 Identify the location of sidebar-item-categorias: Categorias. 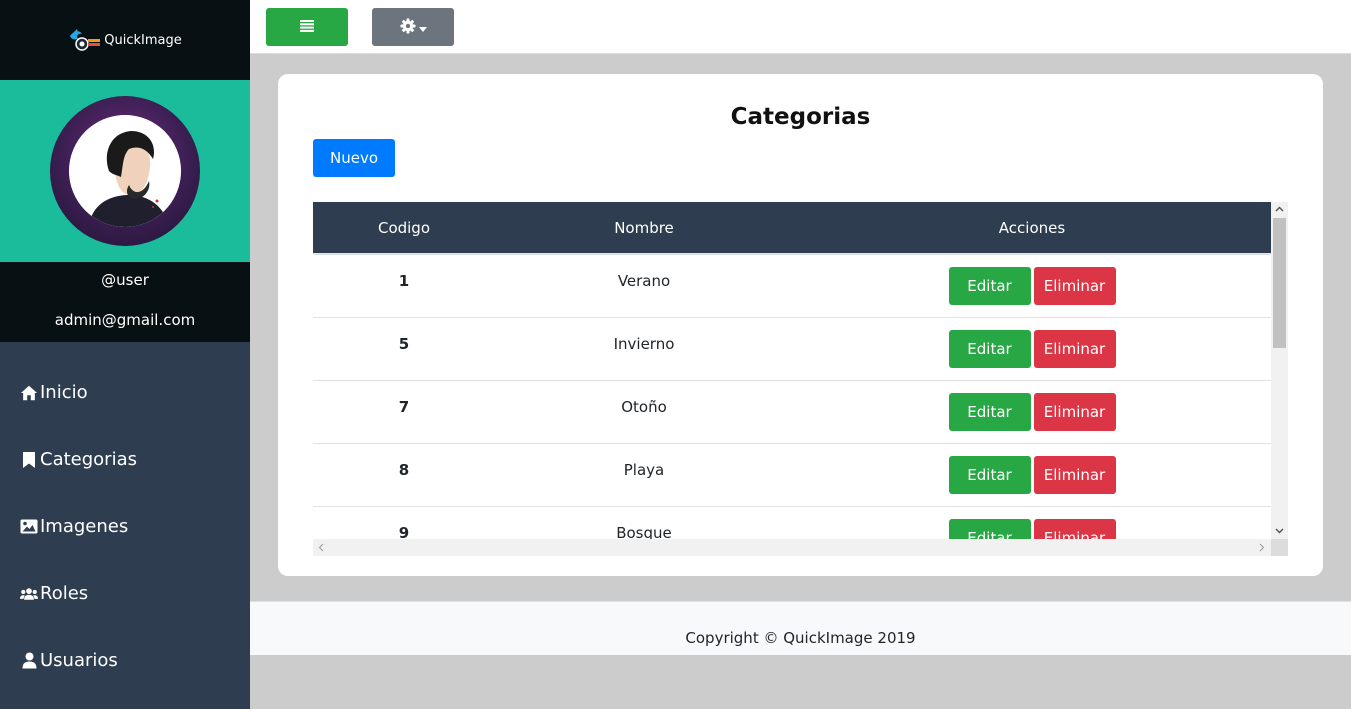
(125, 459).